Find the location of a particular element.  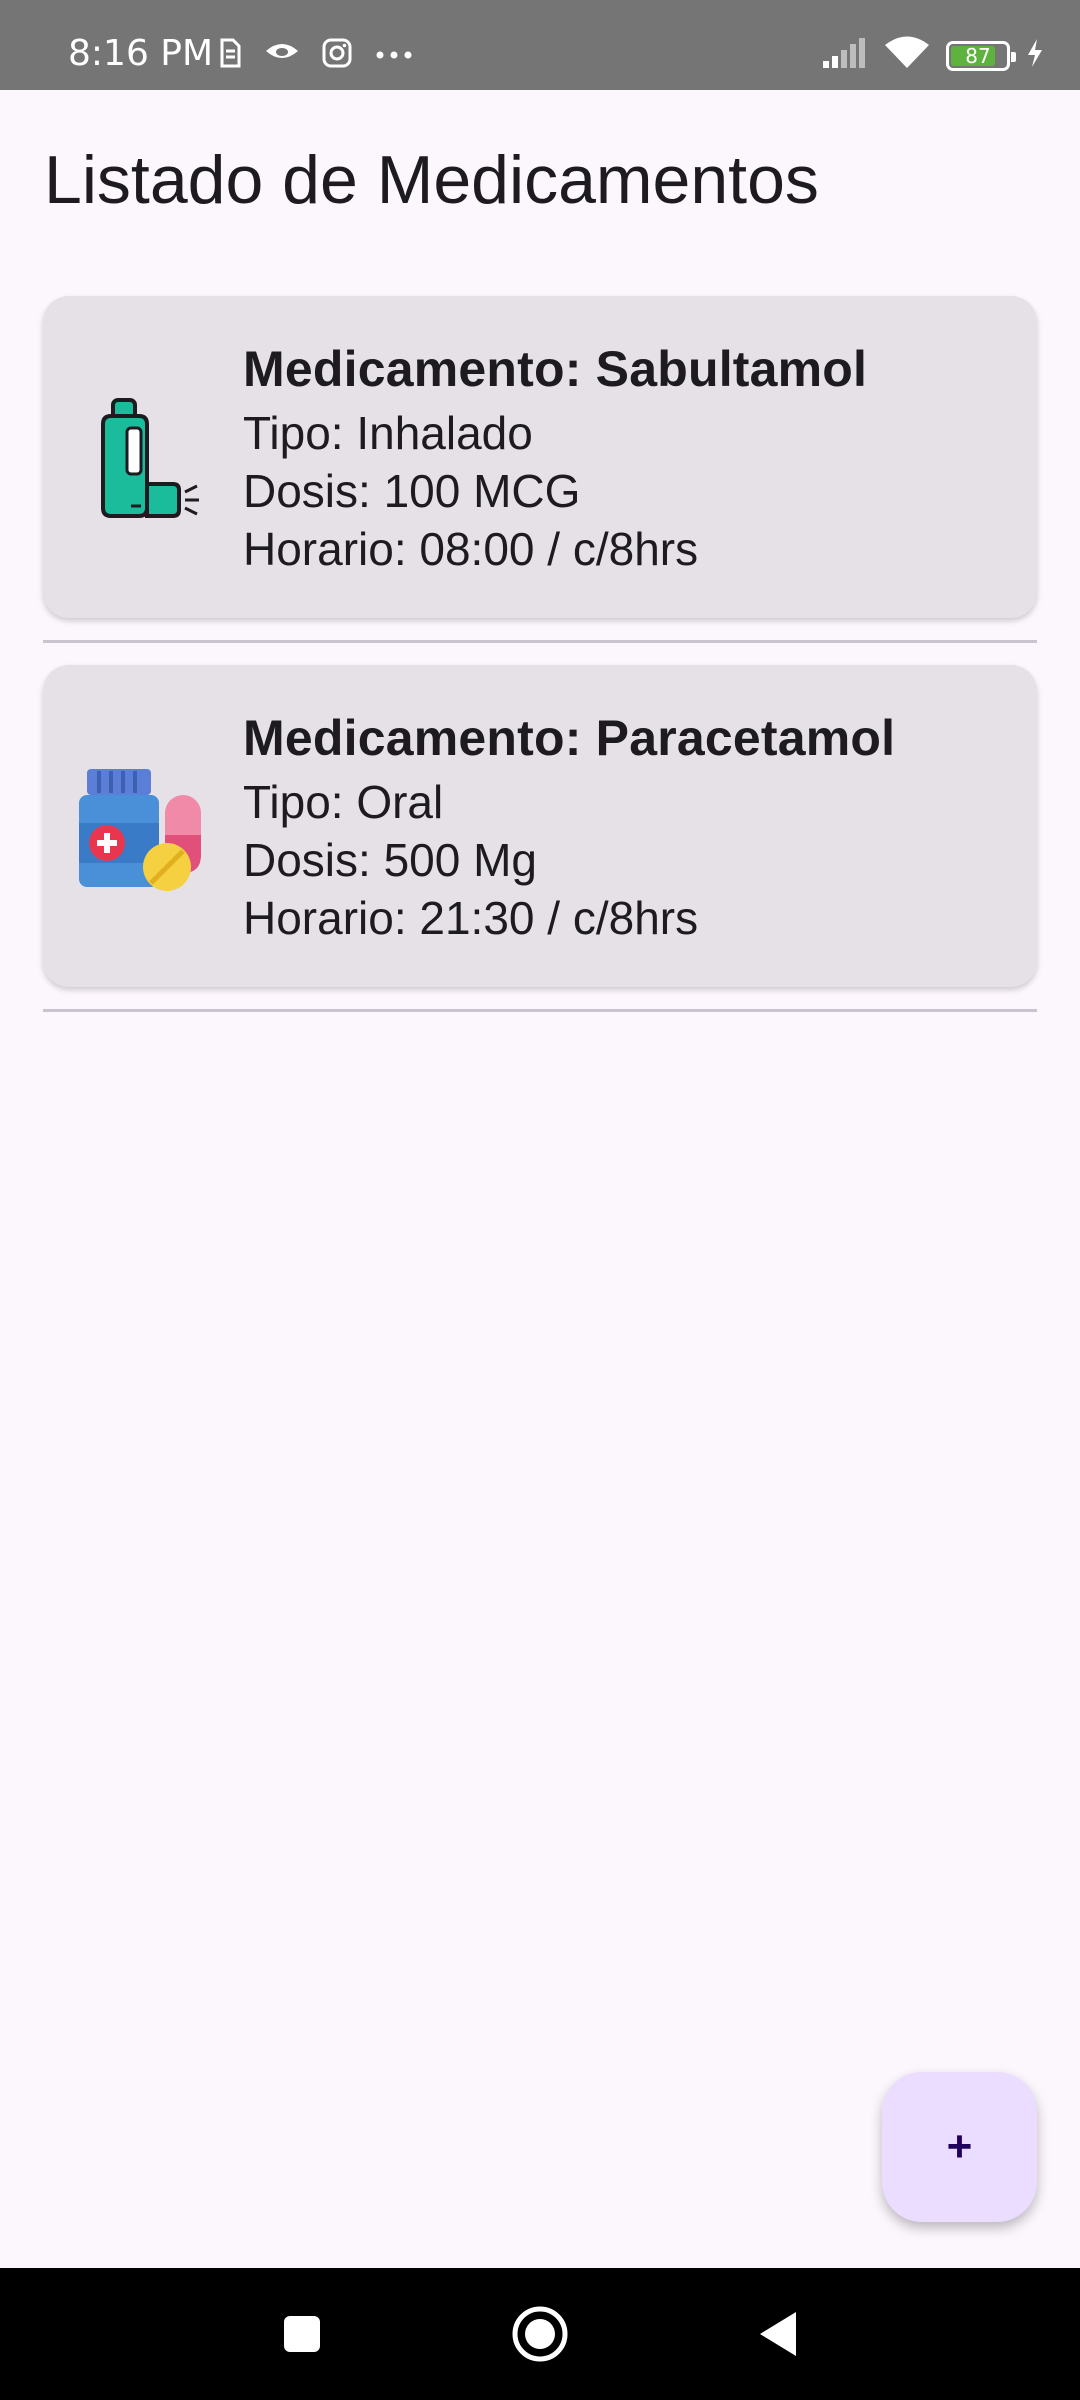

wifi-icon is located at coordinates (907, 55).